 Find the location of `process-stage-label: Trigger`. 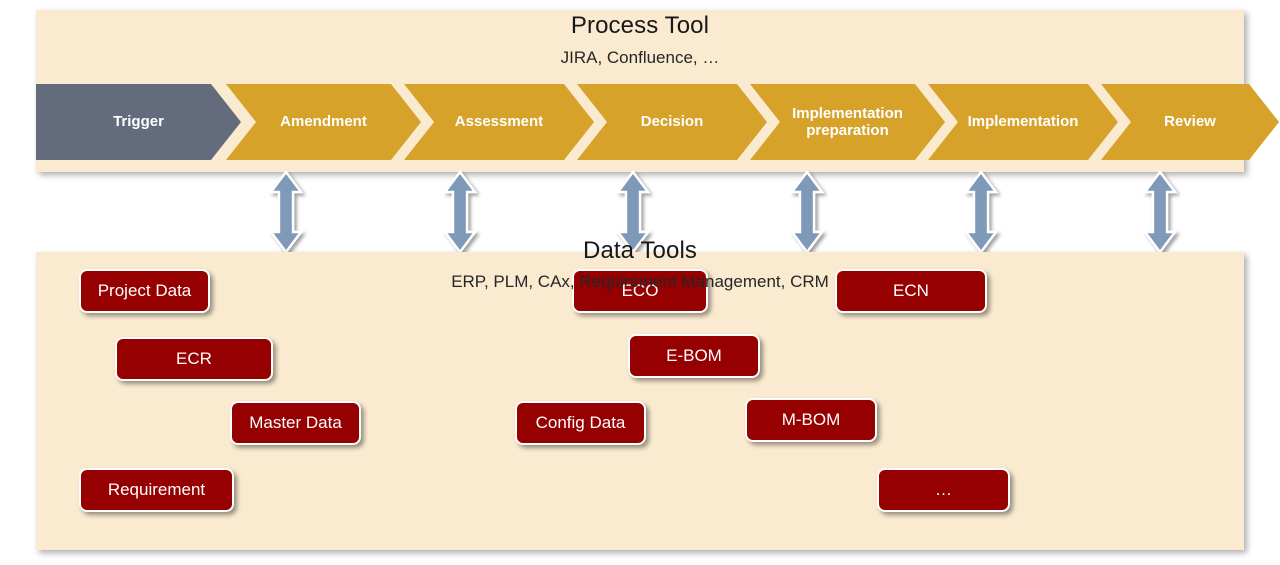

process-stage-label: Trigger is located at coordinates (138, 122).